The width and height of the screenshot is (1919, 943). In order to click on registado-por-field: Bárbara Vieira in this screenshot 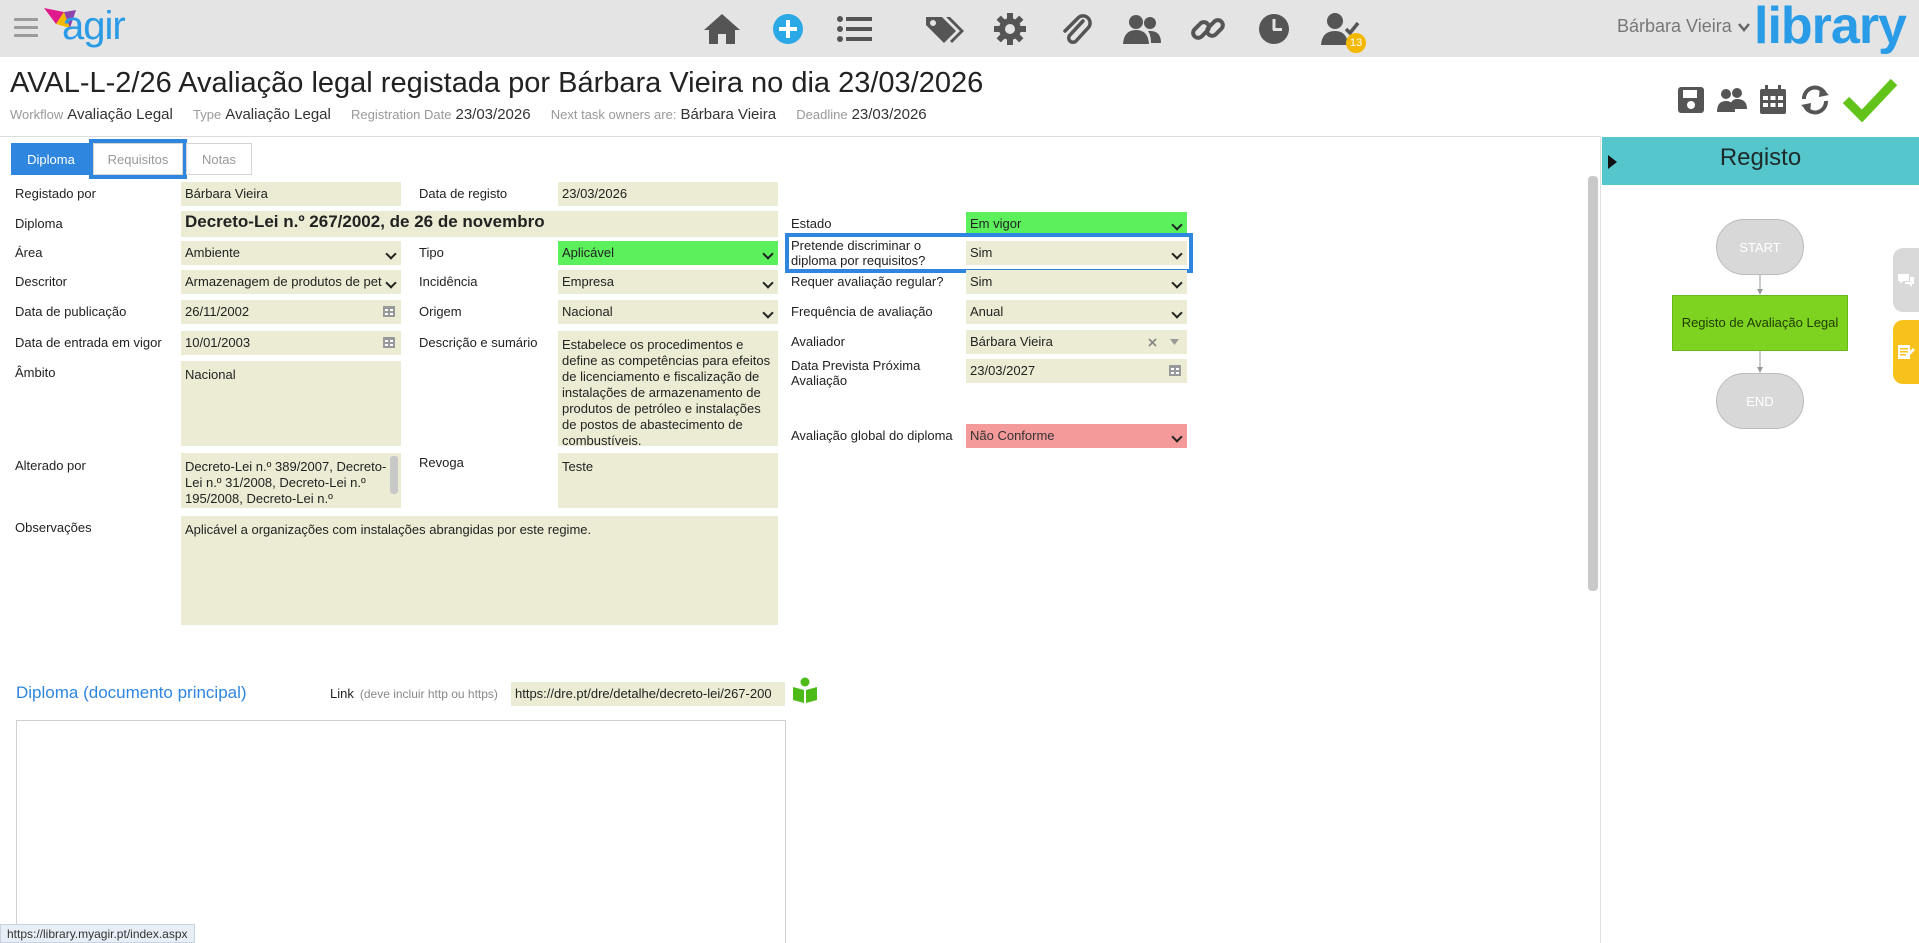, I will do `click(291, 194)`.